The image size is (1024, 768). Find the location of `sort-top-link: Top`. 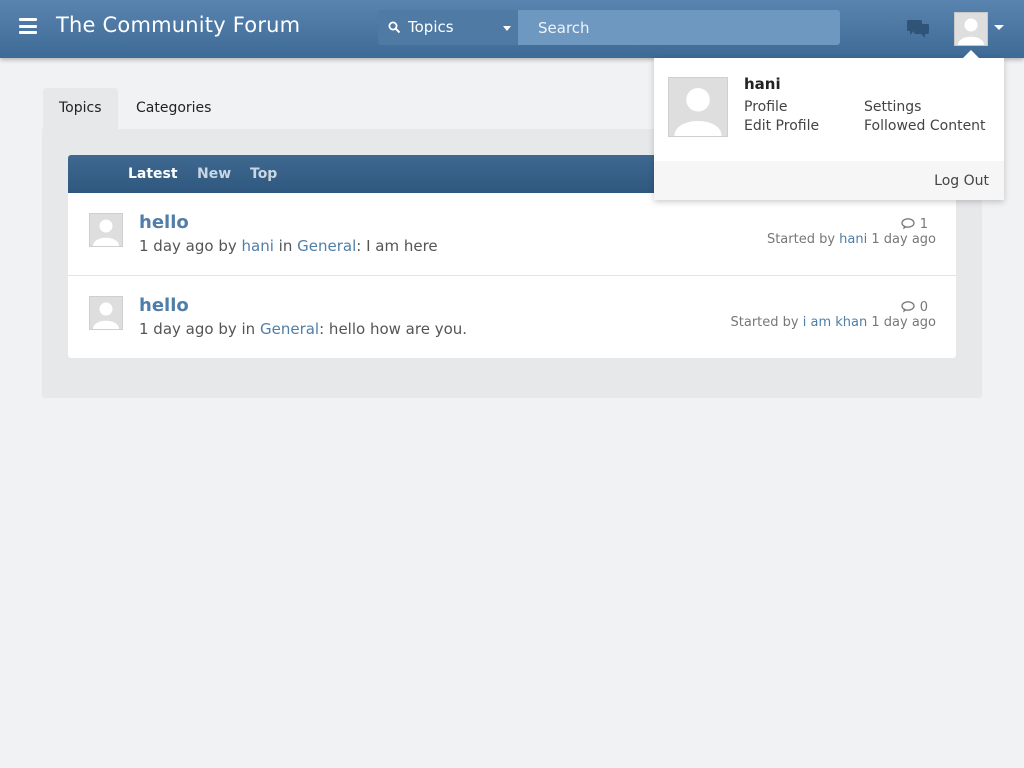

sort-top-link: Top is located at coordinates (263, 174).